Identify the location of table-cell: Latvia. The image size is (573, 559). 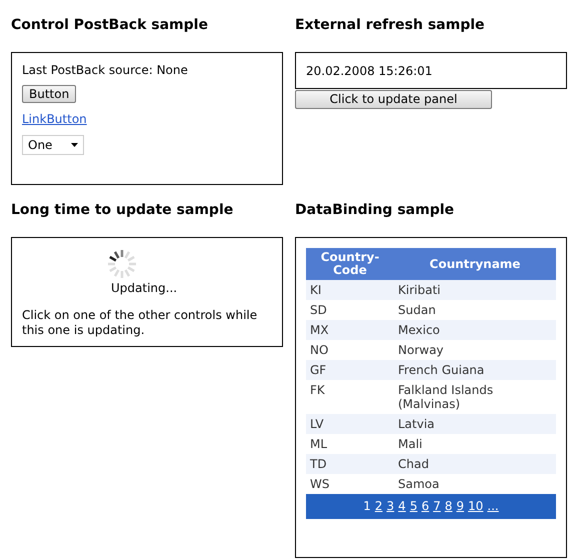
(475, 424).